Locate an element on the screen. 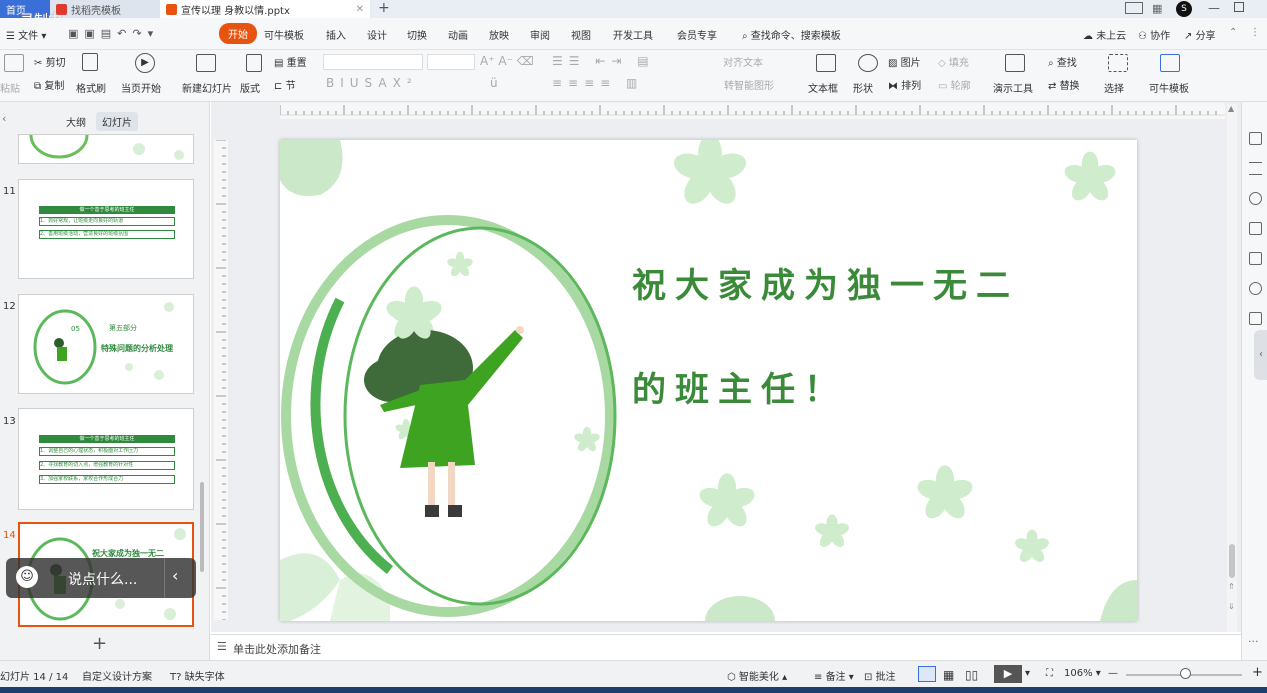  more-icon: ⋮ is located at coordinates (1255, 32).